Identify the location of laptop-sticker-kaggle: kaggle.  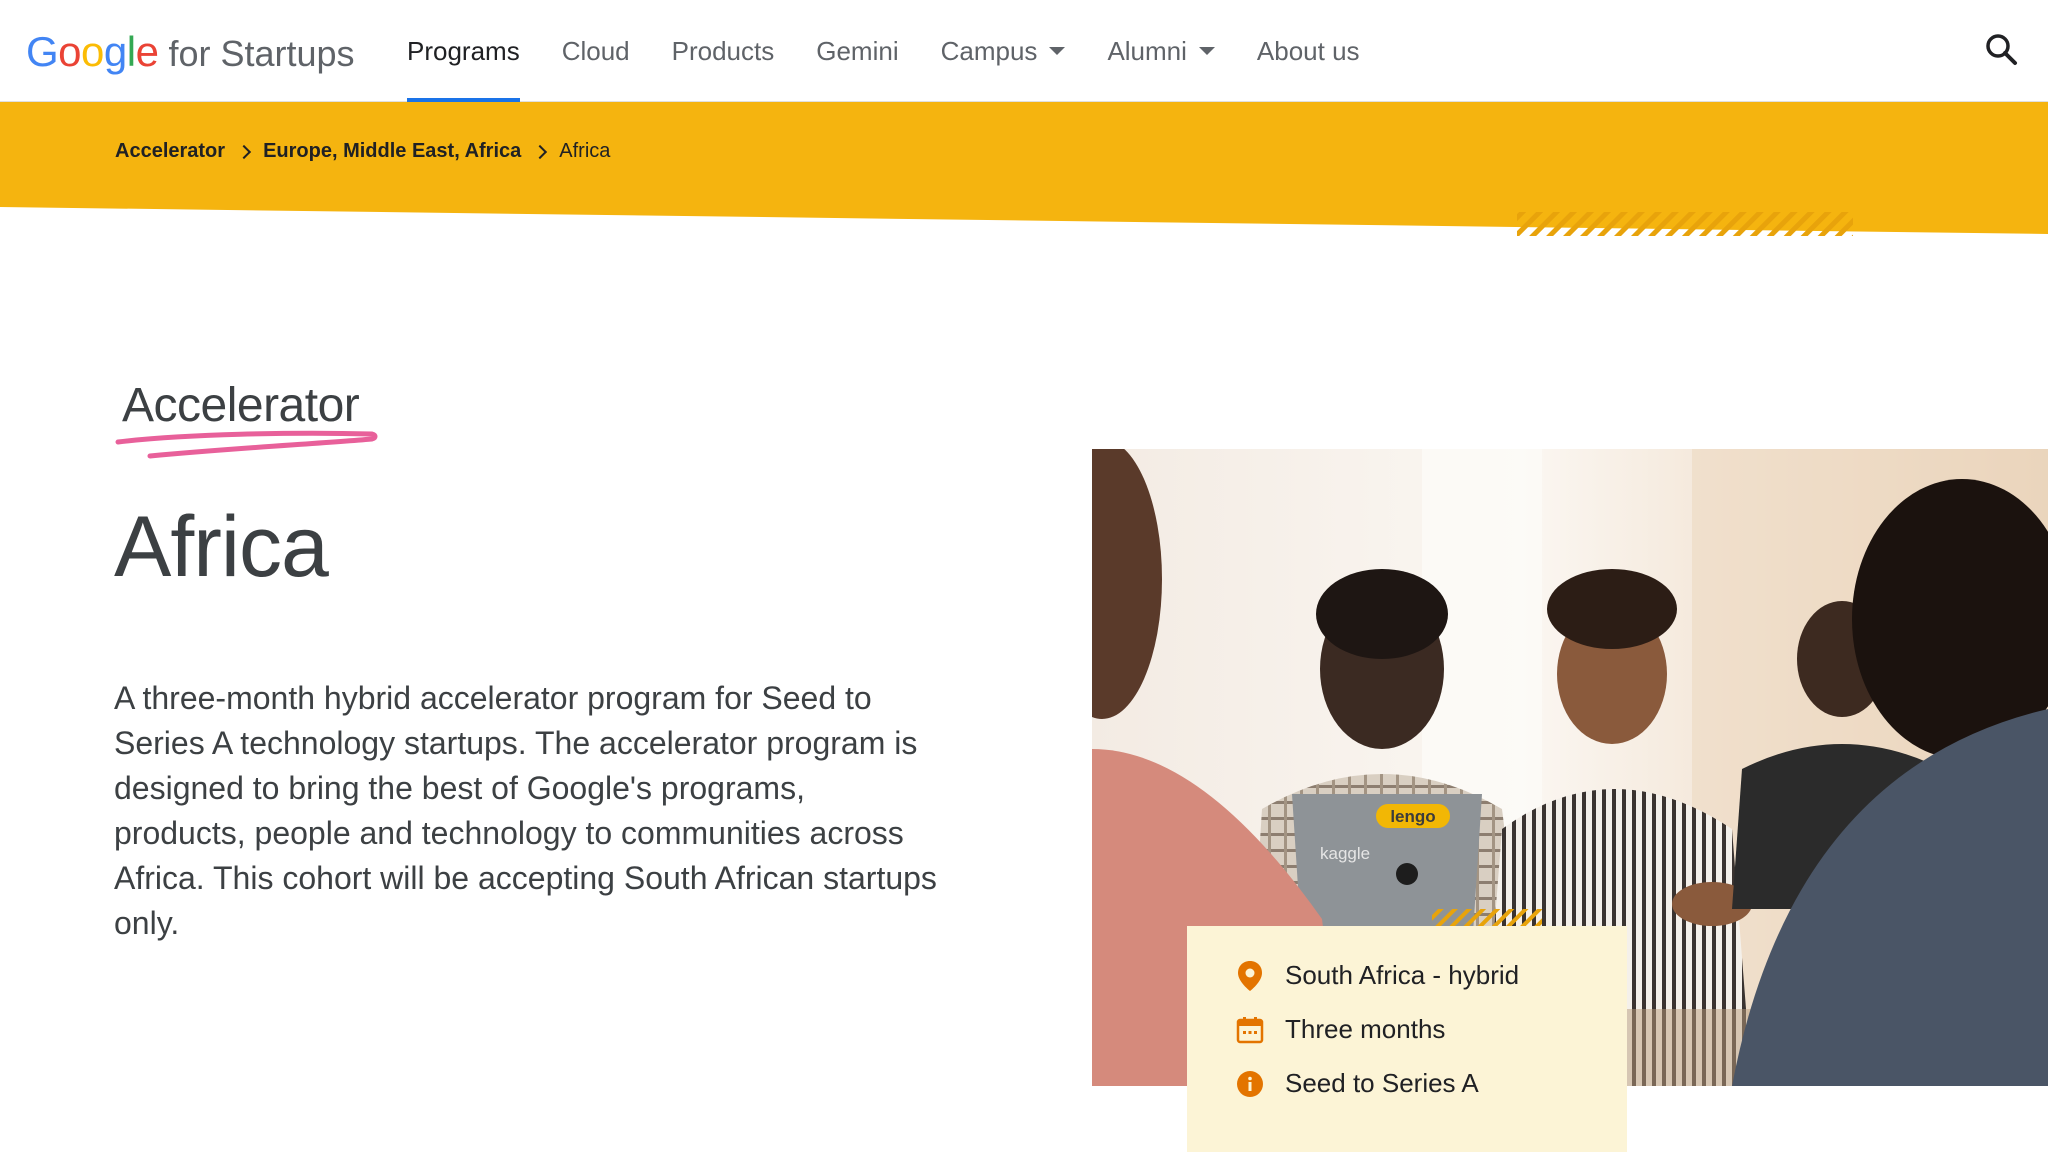
(1345, 853).